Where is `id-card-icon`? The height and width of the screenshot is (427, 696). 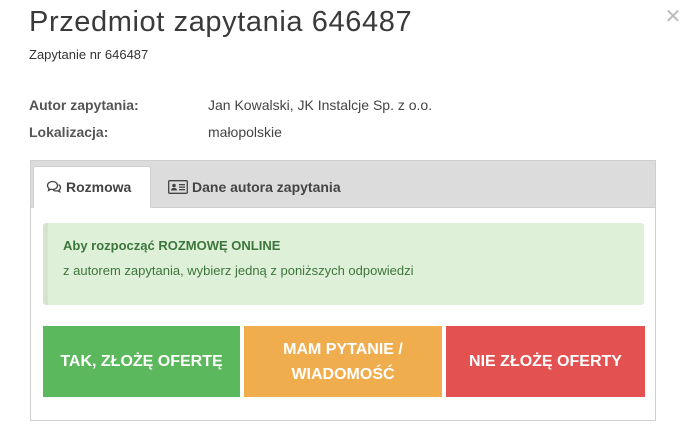
id-card-icon is located at coordinates (178, 186).